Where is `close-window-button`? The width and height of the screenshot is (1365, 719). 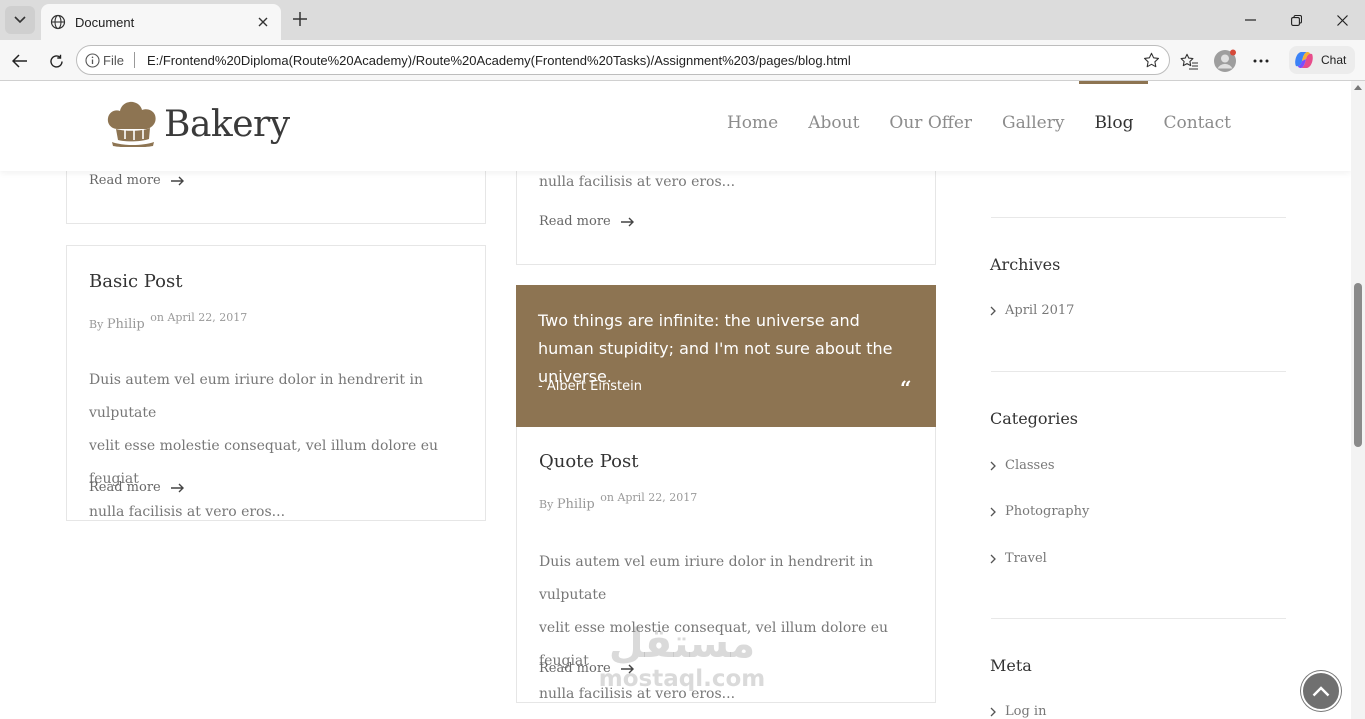
close-window-button is located at coordinates (1342, 20).